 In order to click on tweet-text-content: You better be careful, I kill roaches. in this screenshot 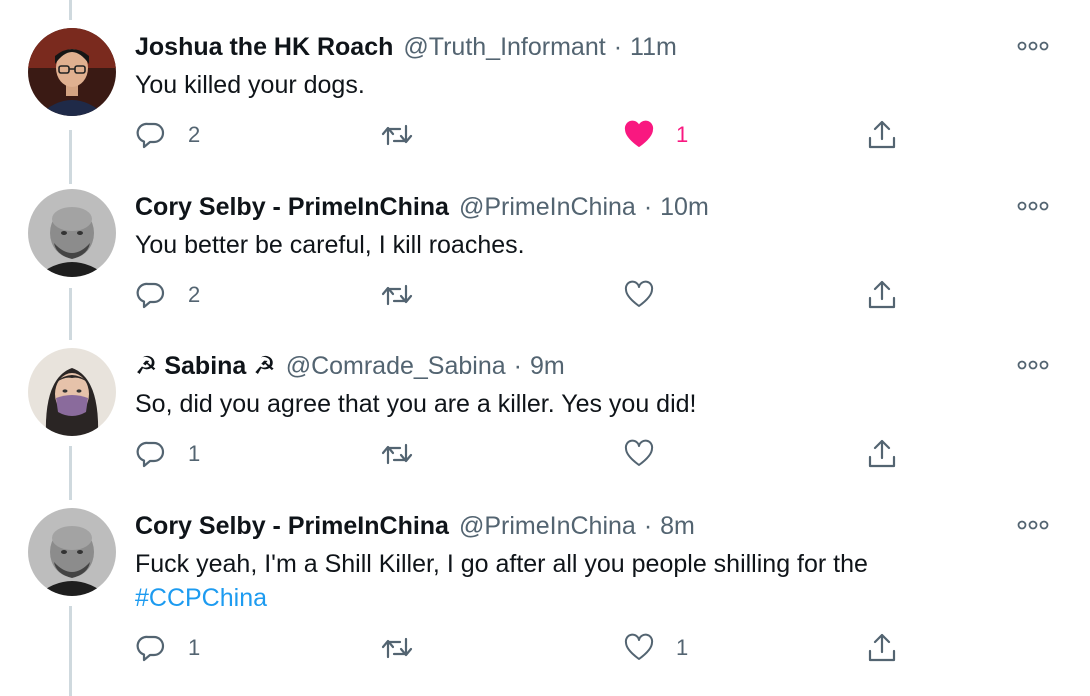, I will do `click(330, 245)`.